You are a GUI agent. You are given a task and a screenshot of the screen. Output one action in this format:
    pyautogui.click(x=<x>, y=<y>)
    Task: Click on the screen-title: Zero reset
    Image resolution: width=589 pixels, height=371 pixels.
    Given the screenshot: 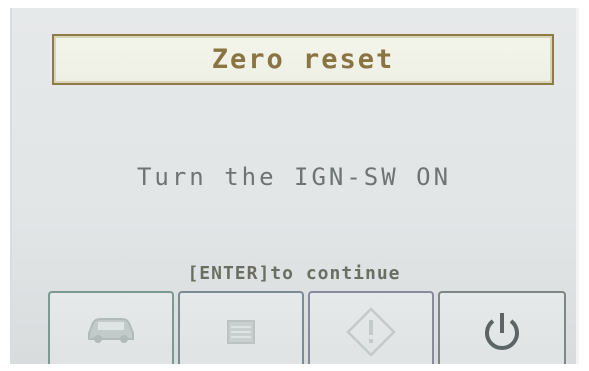 What is the action you would take?
    pyautogui.click(x=303, y=59)
    